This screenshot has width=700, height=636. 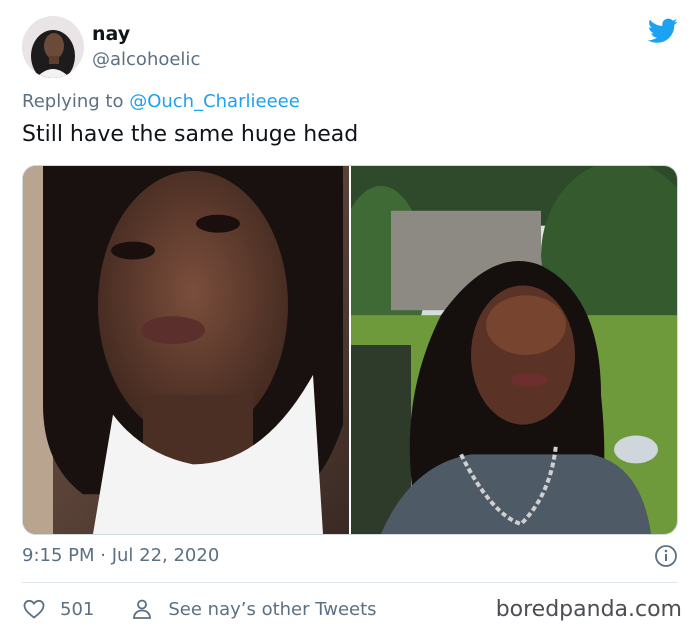 What do you see at coordinates (662, 31) in the screenshot?
I see `twitter-bird-icon` at bounding box center [662, 31].